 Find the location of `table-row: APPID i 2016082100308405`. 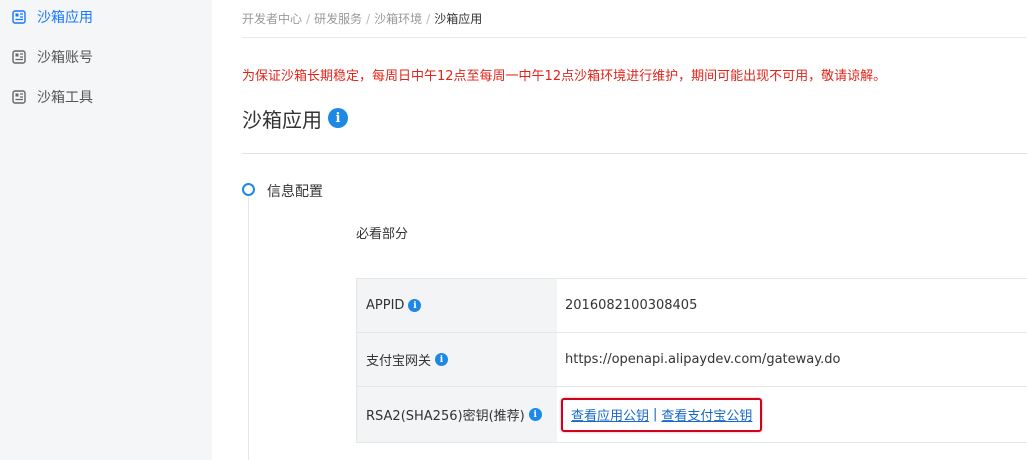

table-row: APPID i 2016082100308405 is located at coordinates (691, 306).